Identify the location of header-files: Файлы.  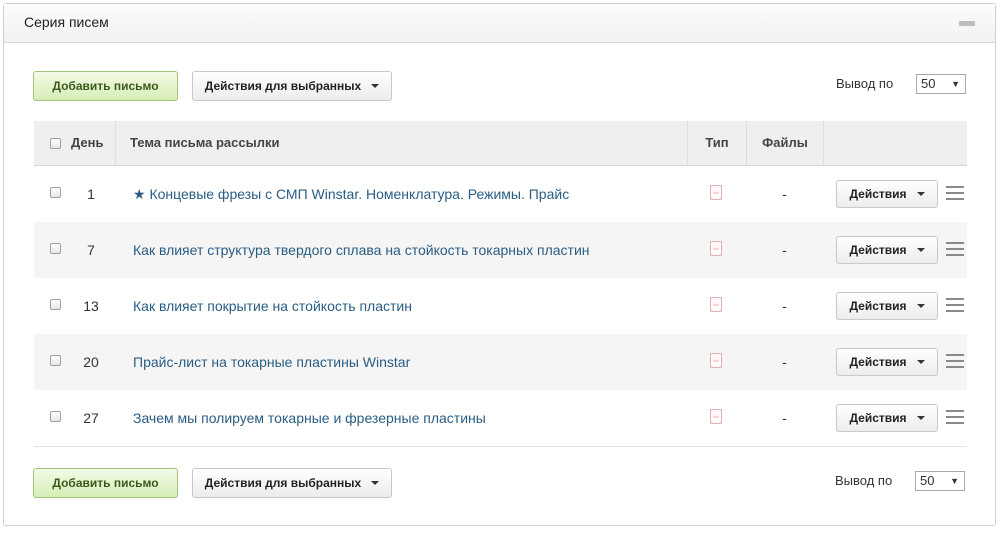
(784, 143).